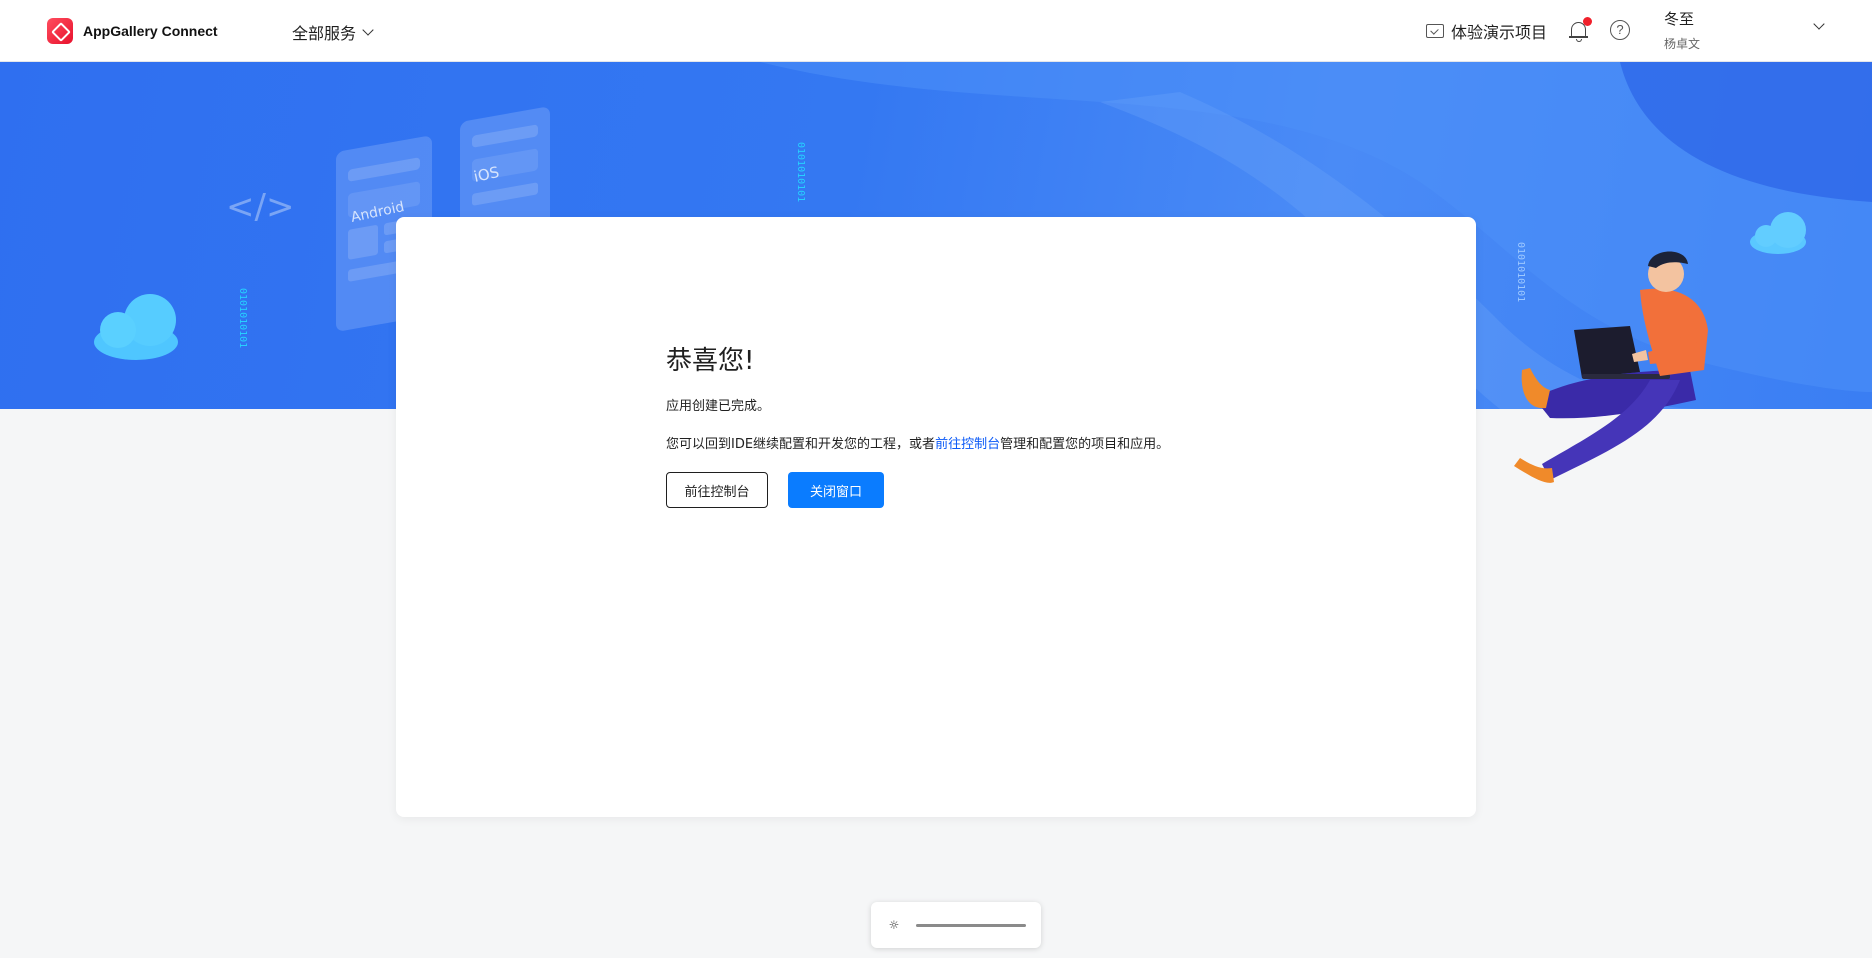  I want to click on demo-project-icon, so click(1435, 31).